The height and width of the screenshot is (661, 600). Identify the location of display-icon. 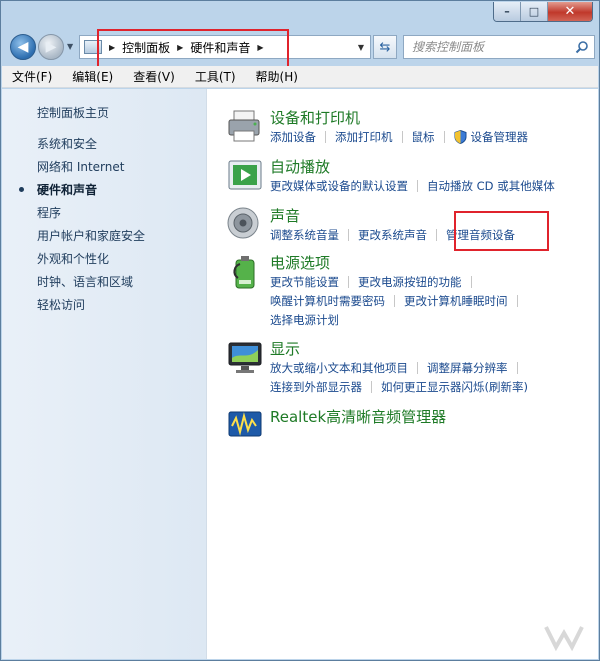
(246, 358).